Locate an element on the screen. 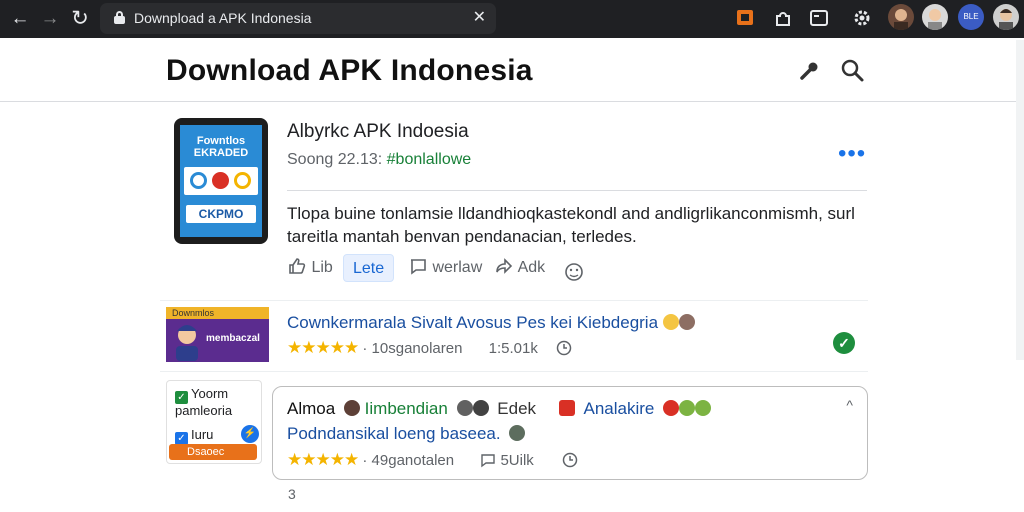 The height and width of the screenshot is (512, 1024). character-icon is located at coordinates (187, 343).